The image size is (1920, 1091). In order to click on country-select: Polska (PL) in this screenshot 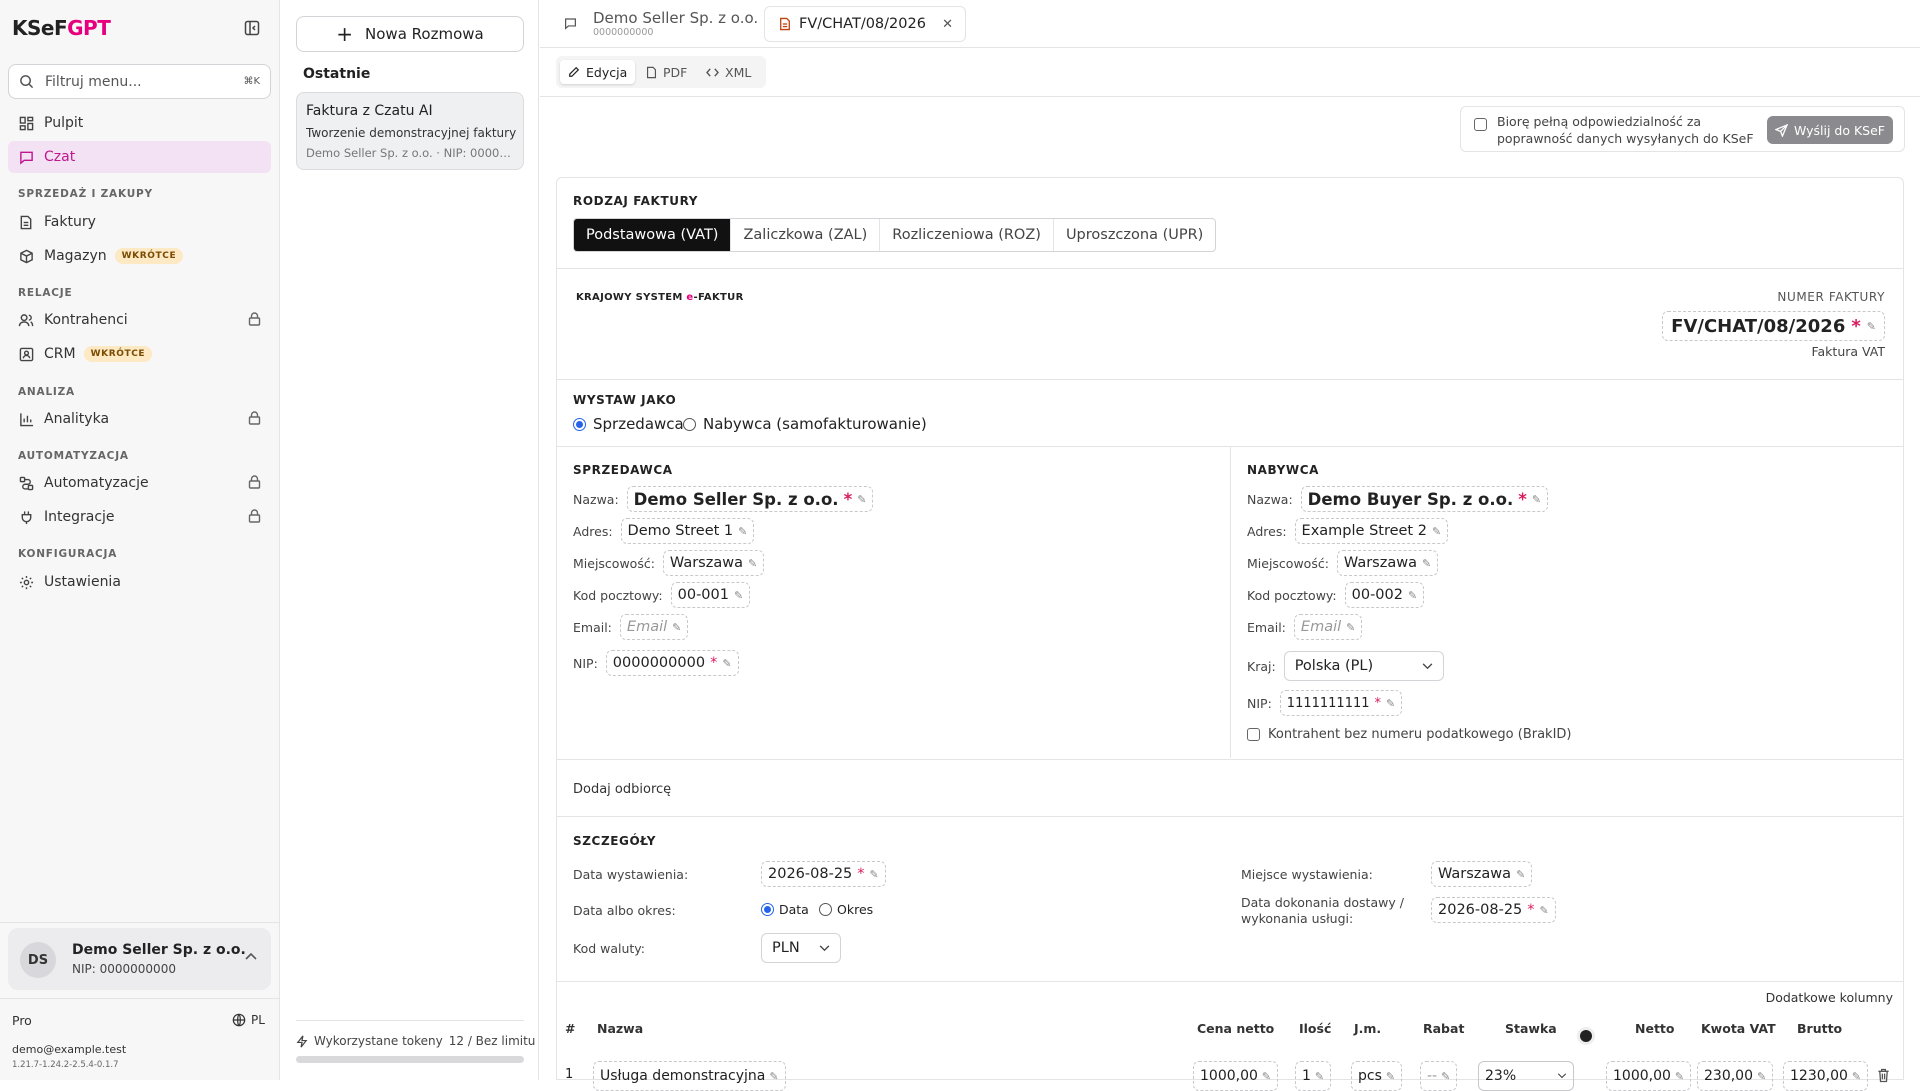, I will do `click(1363, 666)`.